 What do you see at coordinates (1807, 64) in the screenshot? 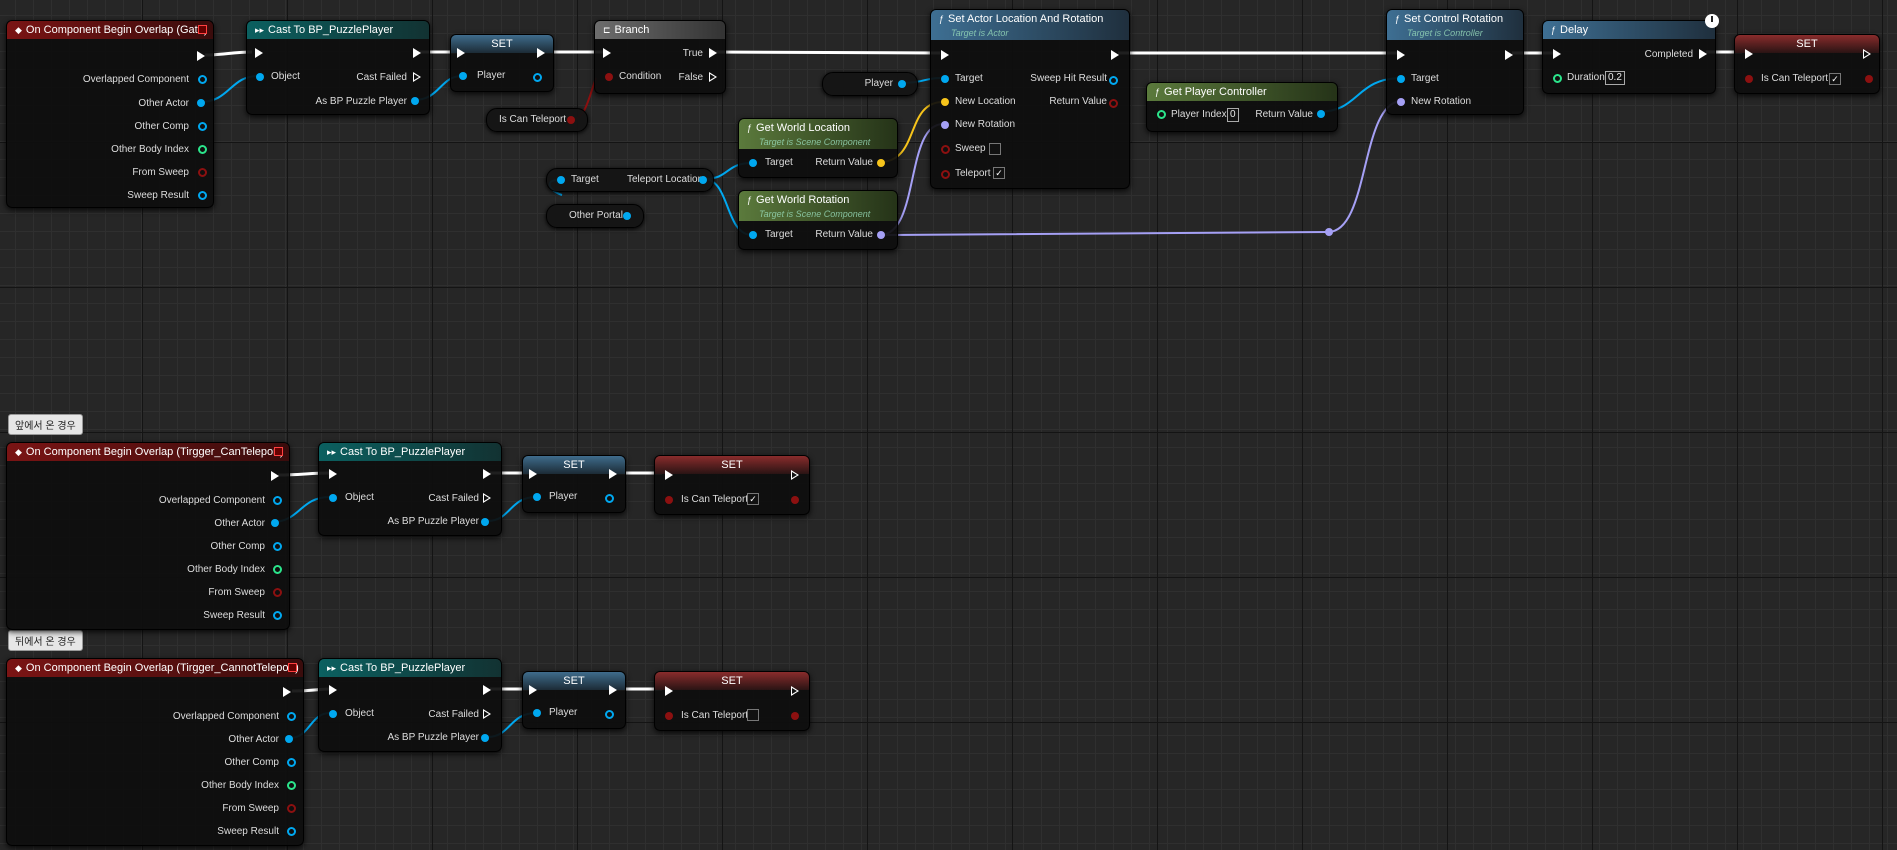
I see `set-is-can-teleport-node-1: SET Is Can Teleport ✓` at bounding box center [1807, 64].